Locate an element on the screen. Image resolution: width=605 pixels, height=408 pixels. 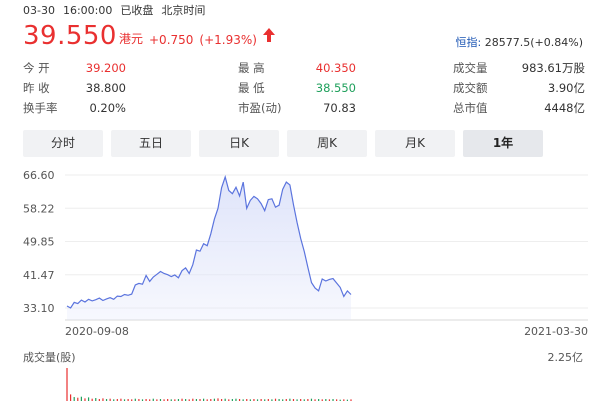
arrow-up-icon is located at coordinates (268, 36).